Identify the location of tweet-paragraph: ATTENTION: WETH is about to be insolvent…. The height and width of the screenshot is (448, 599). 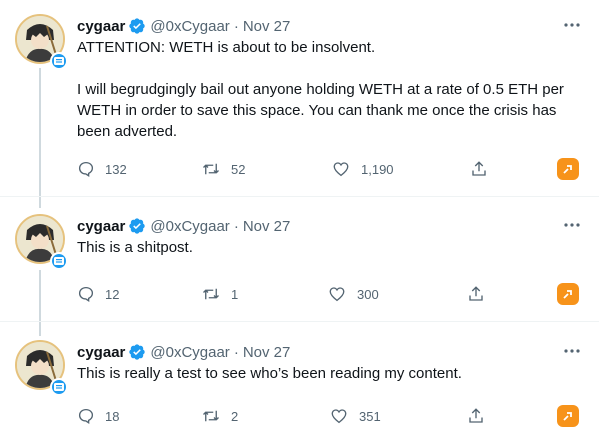
(226, 47).